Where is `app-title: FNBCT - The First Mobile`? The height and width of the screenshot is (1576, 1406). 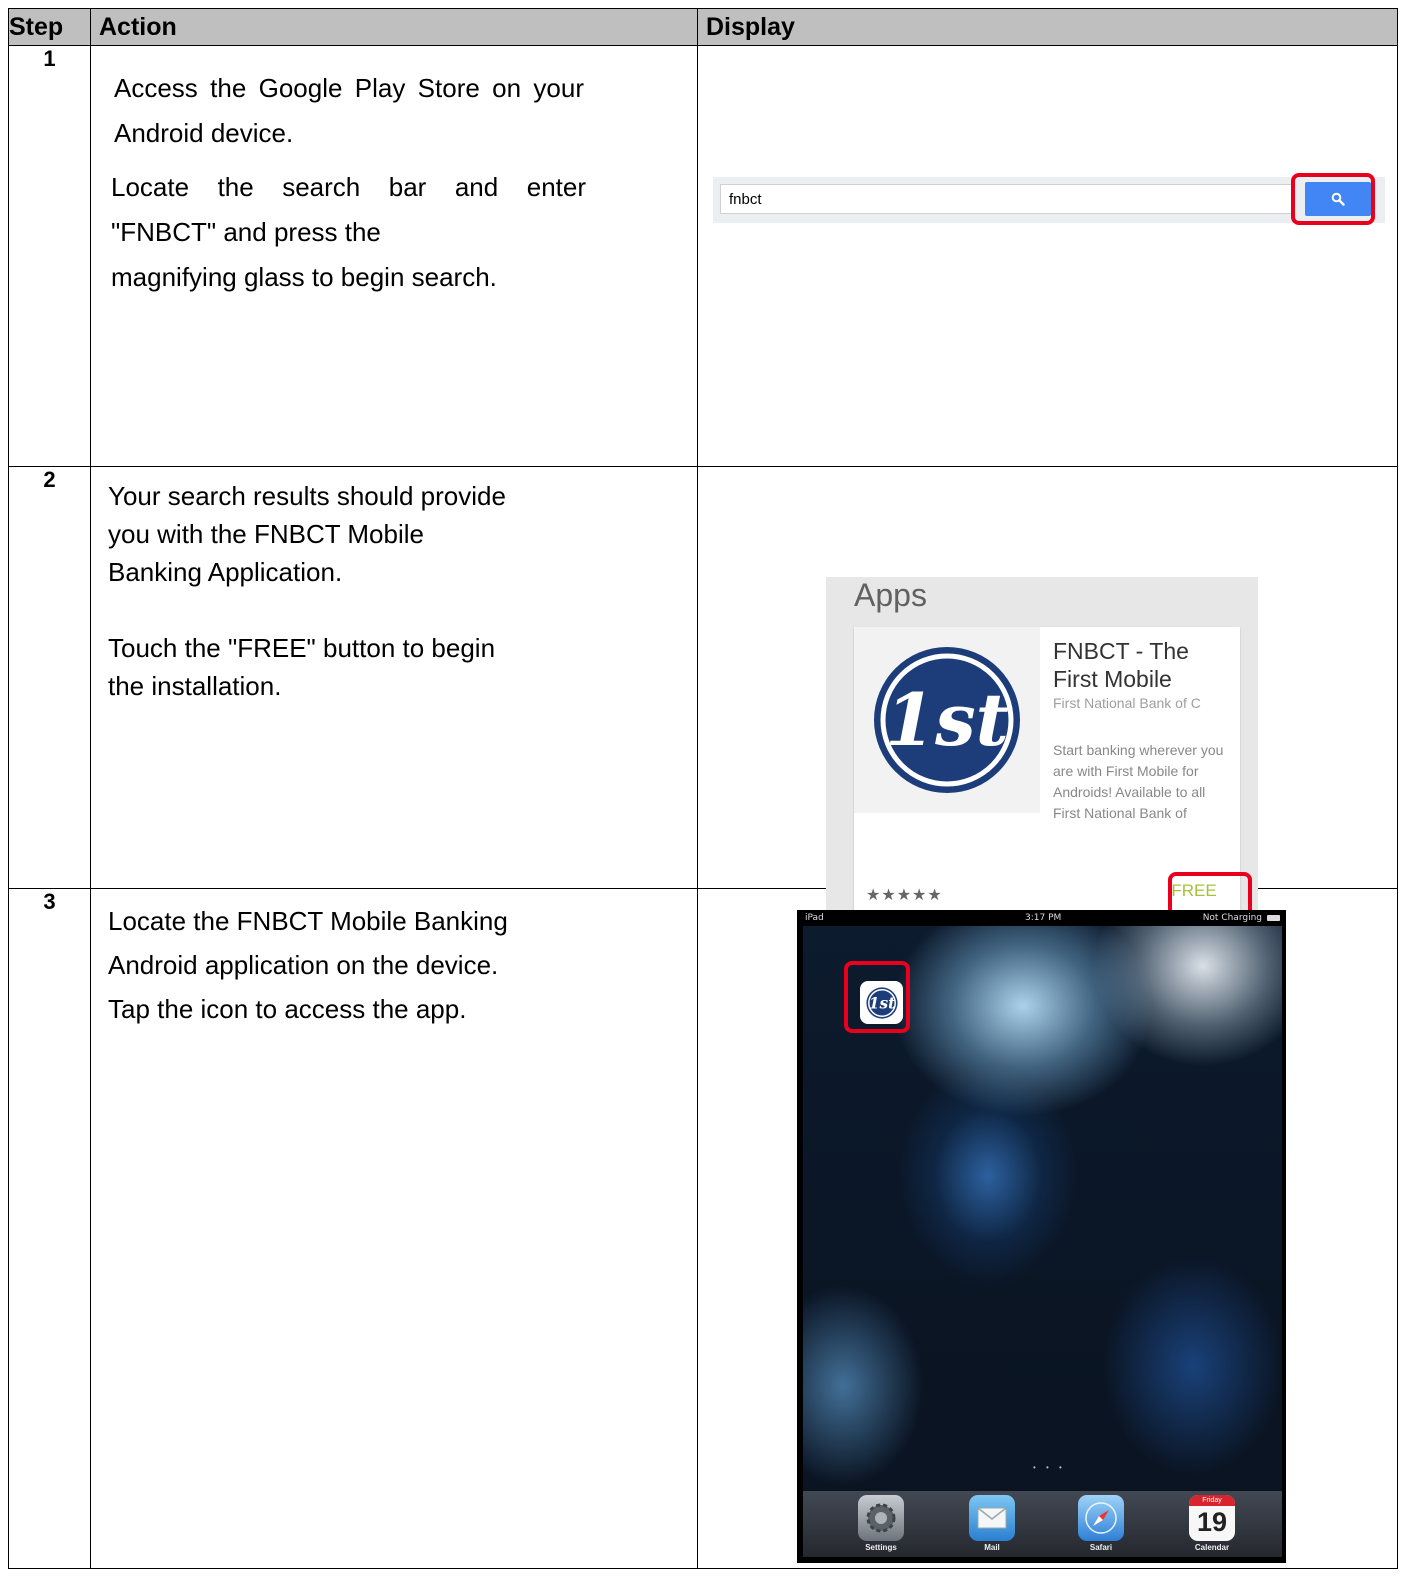
app-title: FNBCT - The First Mobile is located at coordinates (1121, 665).